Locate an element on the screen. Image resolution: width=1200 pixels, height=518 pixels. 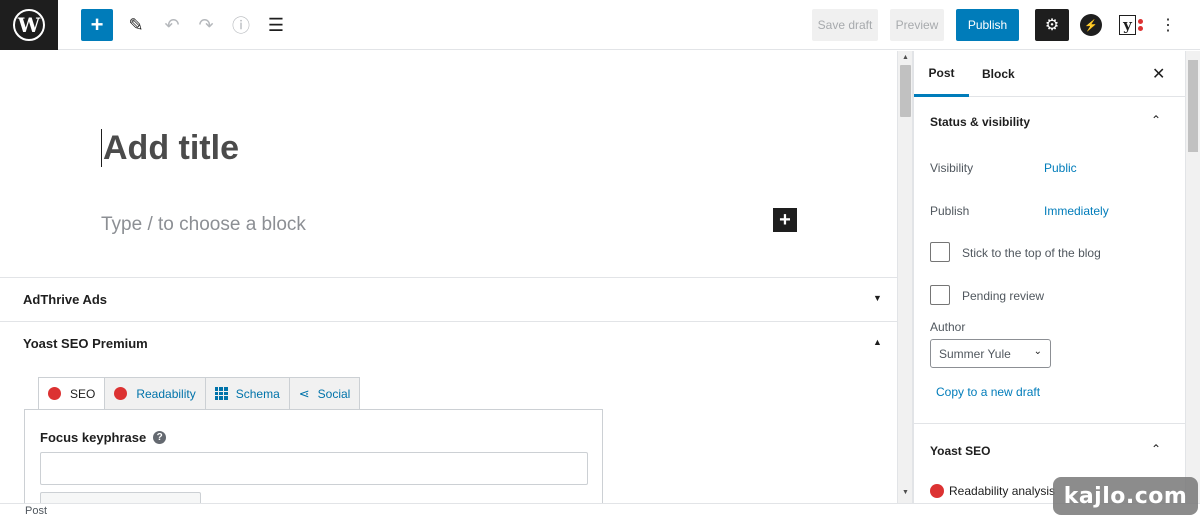
status-visibility-panel-header: Status & visibility ⌃ is located at coordinates (1049, 122).